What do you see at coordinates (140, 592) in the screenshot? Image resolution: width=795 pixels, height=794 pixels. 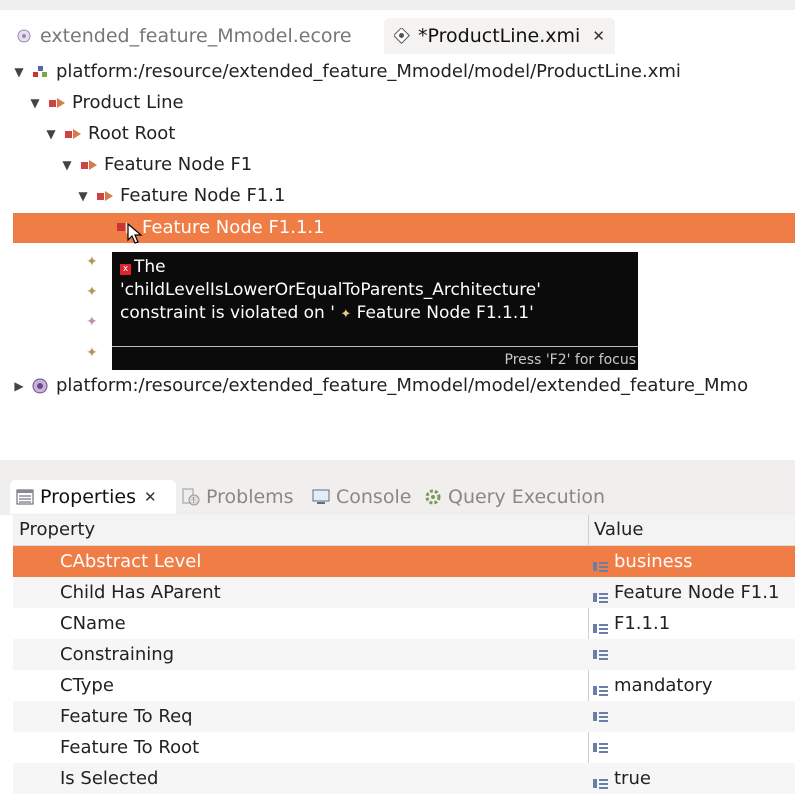 I see `property-name: Child Has AParent` at bounding box center [140, 592].